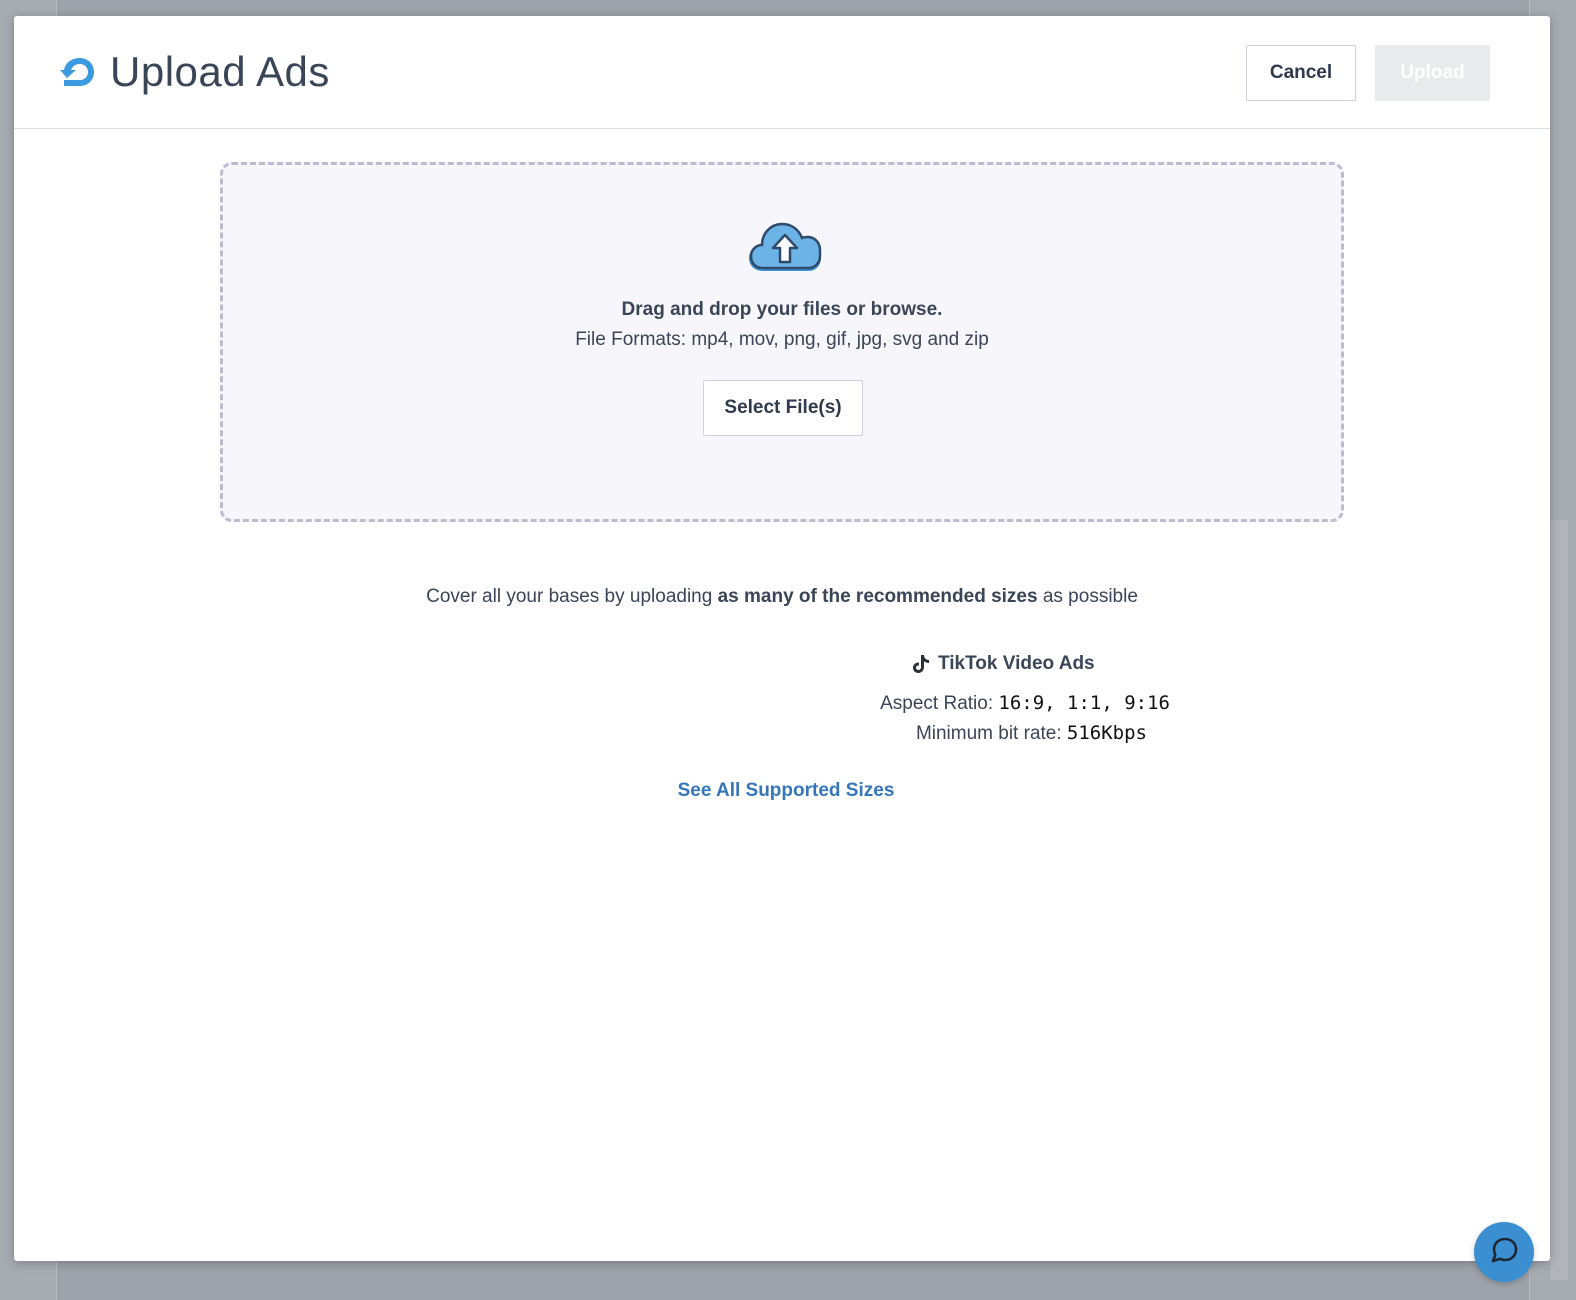  What do you see at coordinates (1084, 703) in the screenshot?
I see `aspect-ratio-value: 16:9, 1:1, 9:16` at bounding box center [1084, 703].